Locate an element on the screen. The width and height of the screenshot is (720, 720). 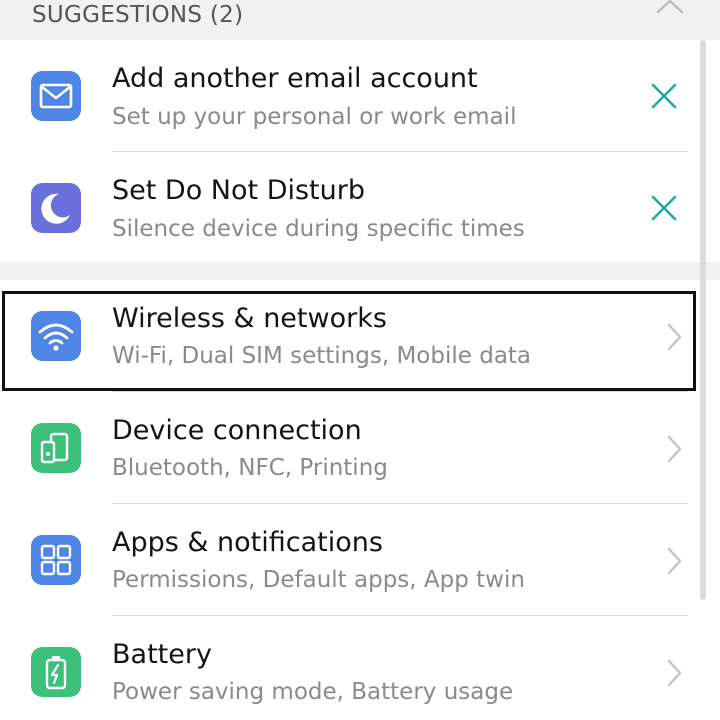
device-connection-icon is located at coordinates (56, 448).